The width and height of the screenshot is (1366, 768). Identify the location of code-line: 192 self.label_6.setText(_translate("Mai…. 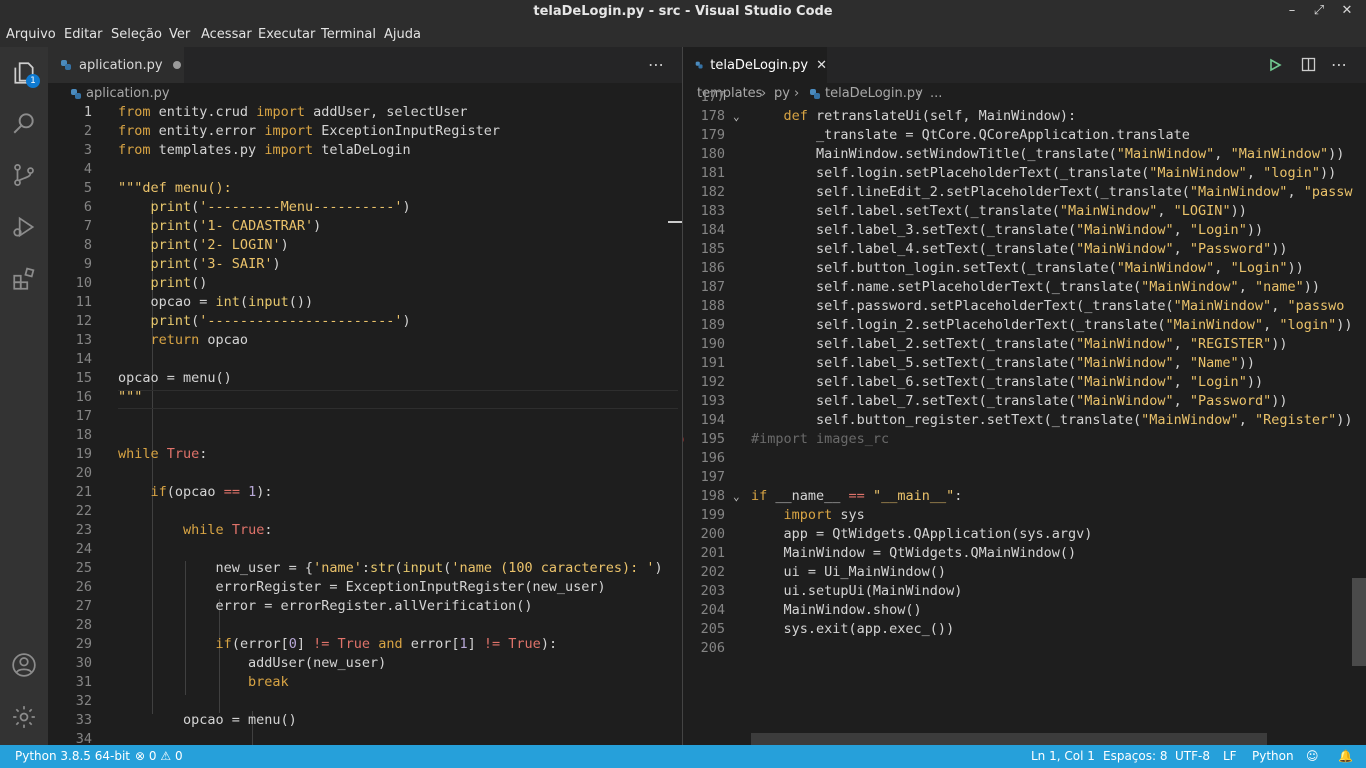
(1024, 382).